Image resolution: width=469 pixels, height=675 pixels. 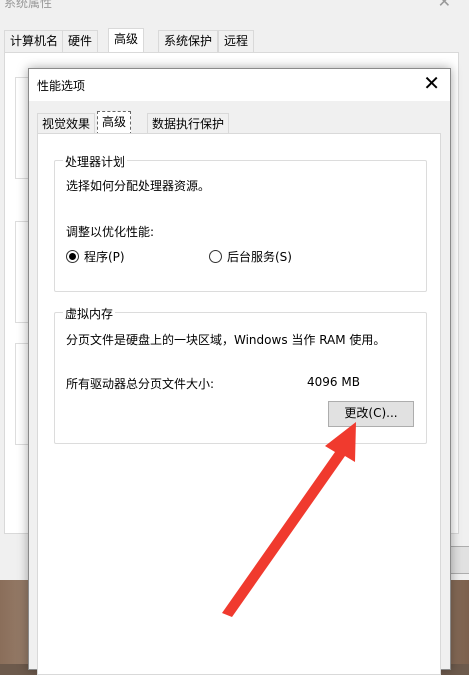 What do you see at coordinates (95, 161) in the screenshot?
I see `group-label: 处理器计划` at bounding box center [95, 161].